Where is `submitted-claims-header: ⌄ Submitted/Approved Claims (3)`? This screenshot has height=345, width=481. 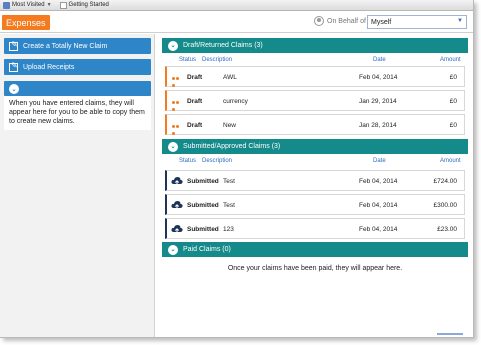 submitted-claims-header: ⌄ Submitted/Approved Claims (3) is located at coordinates (315, 146).